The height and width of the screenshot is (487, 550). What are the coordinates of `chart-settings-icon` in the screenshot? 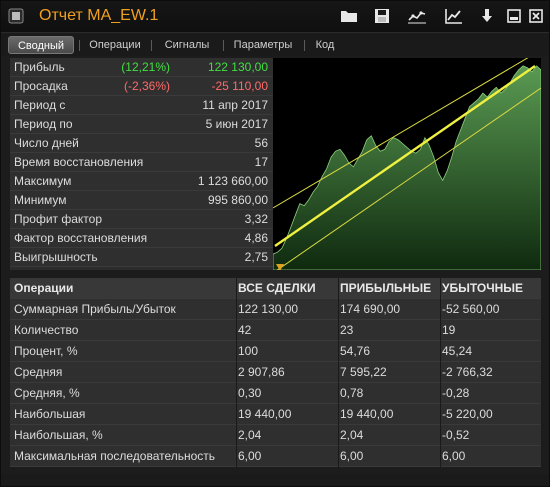 It's located at (417, 17).